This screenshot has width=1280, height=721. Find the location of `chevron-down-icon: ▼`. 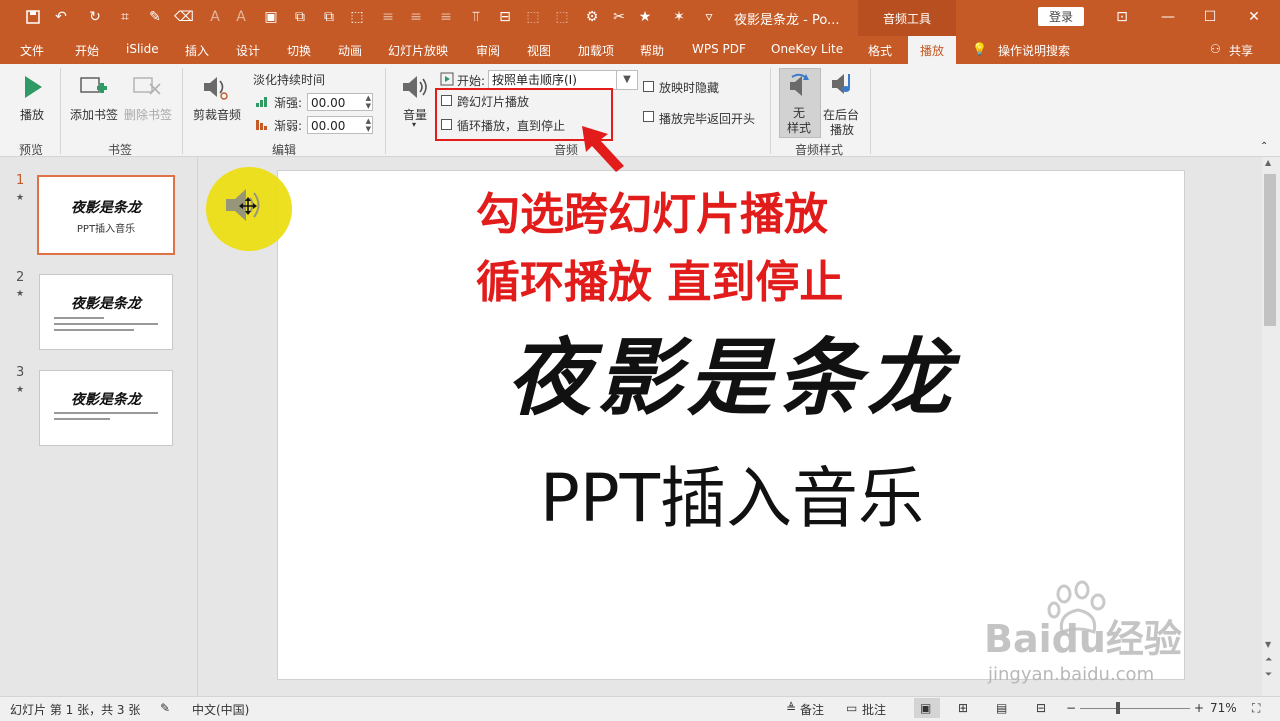

chevron-down-icon: ▼ is located at coordinates (626, 80).